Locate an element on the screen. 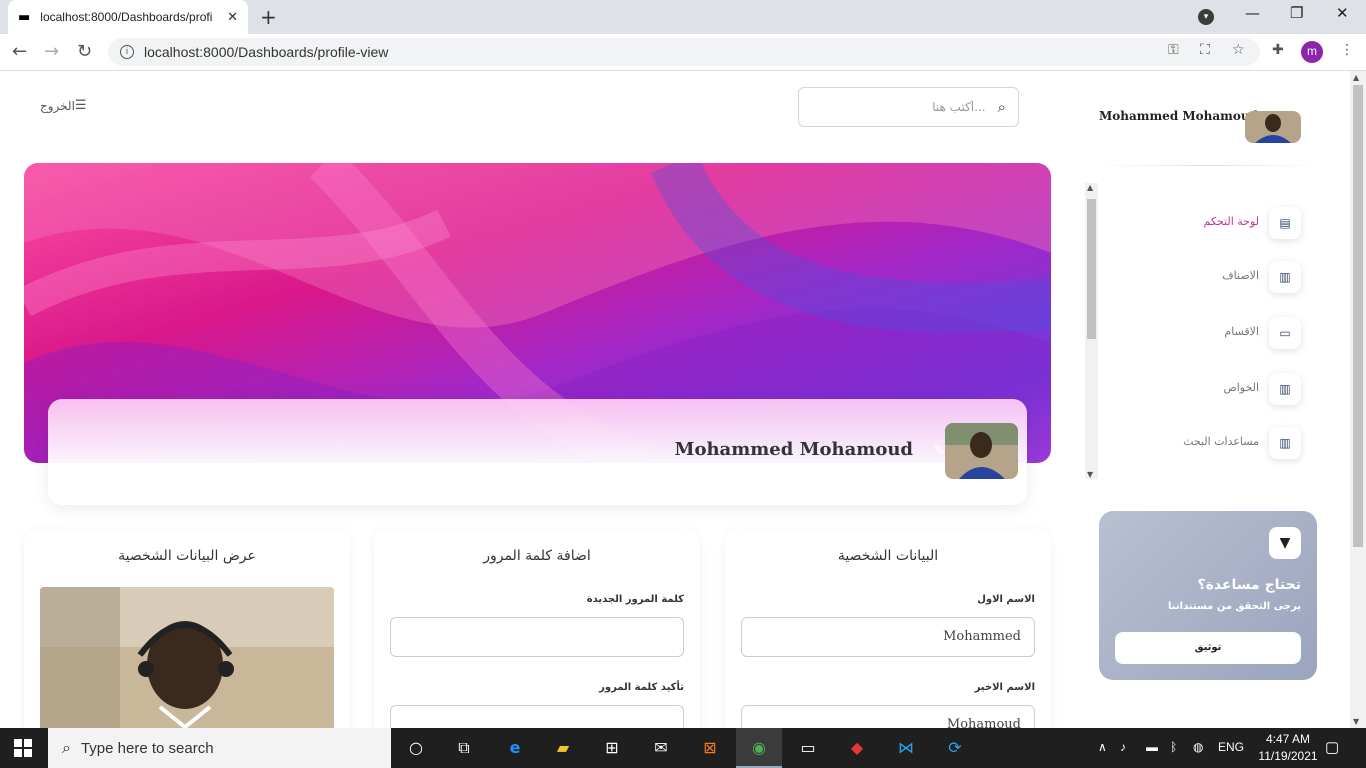 This screenshot has height=768, width=1366. sidebar-item-sections: الاقسام ▭ is located at coordinates (1203, 333).